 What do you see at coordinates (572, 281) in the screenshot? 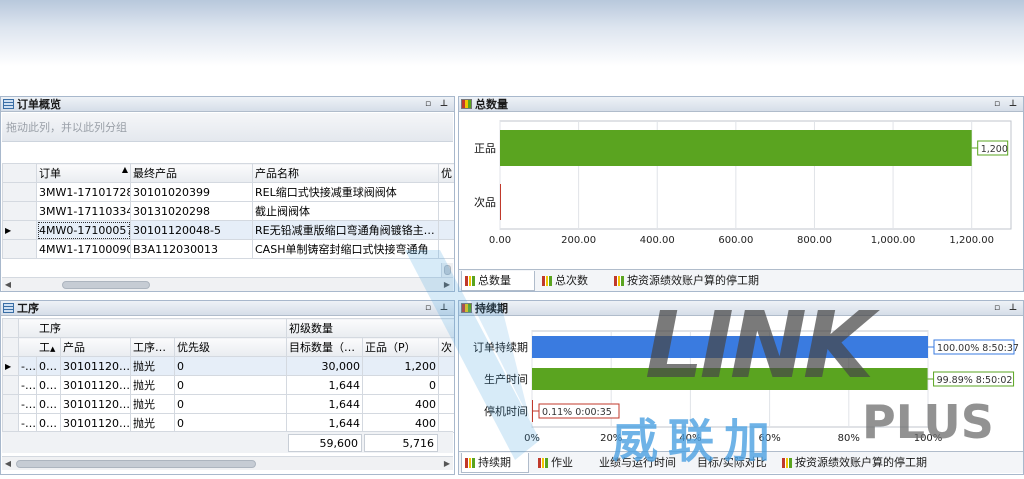
I see `tab-total-count: 总次数` at bounding box center [572, 281].